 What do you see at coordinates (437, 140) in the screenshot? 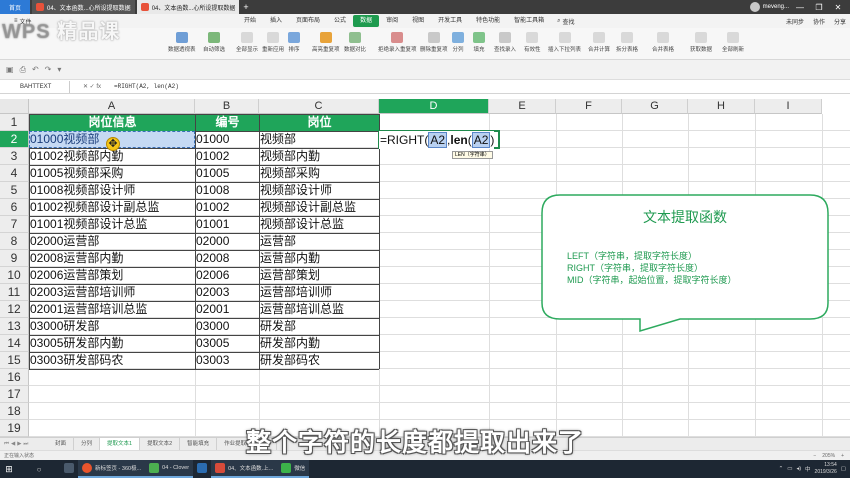
I see `cell-edit-text: =RIGHT(A2 ,len(A2)` at bounding box center [437, 140].